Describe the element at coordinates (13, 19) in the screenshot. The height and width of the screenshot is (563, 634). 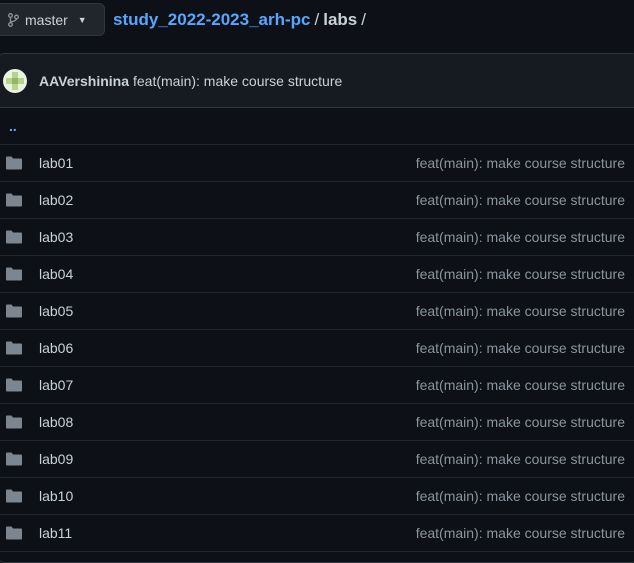
I see `git-branch-icon` at that location.